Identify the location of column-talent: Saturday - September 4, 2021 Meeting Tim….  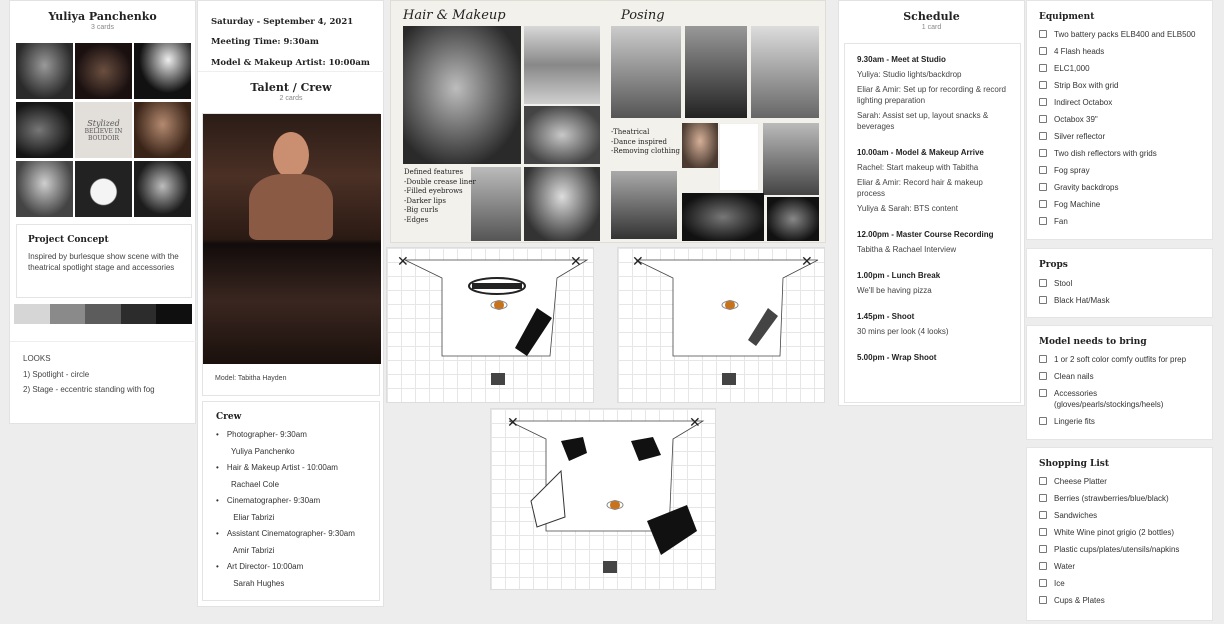
(290, 303).